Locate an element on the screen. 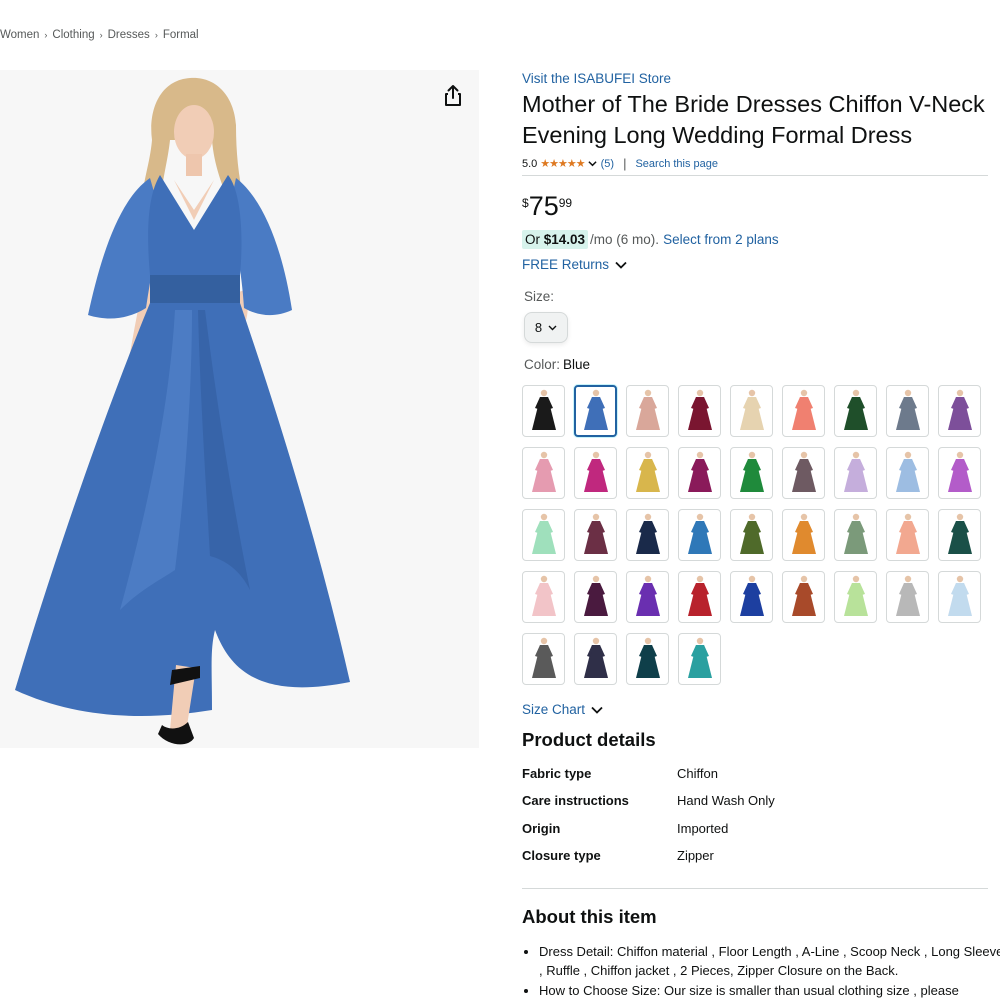 The width and height of the screenshot is (1000, 1001). free-returns: FREE Returns is located at coordinates (574, 264).